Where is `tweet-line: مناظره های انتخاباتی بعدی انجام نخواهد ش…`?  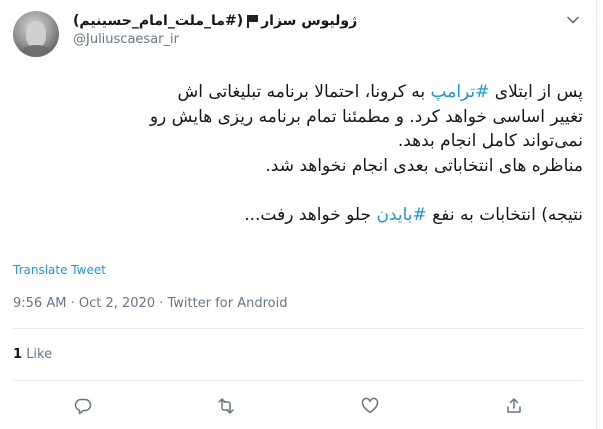 tweet-line: مناظره های انتخاباتی بعدی انجام نخواهد ش… is located at coordinates (424, 165).